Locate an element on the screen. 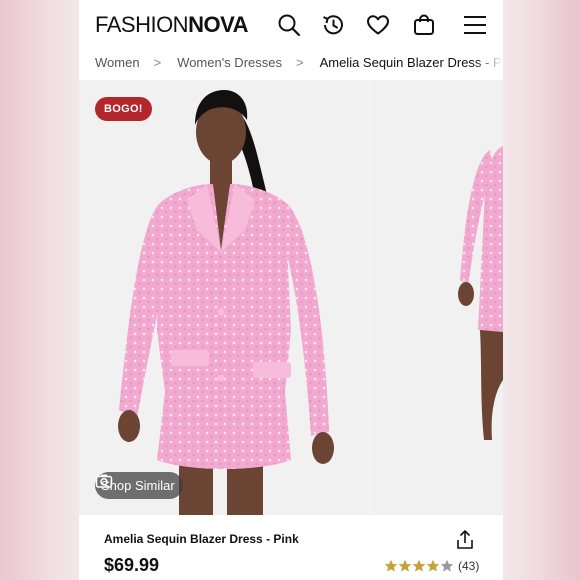  breadcrumb-women: Women is located at coordinates (109, 62).